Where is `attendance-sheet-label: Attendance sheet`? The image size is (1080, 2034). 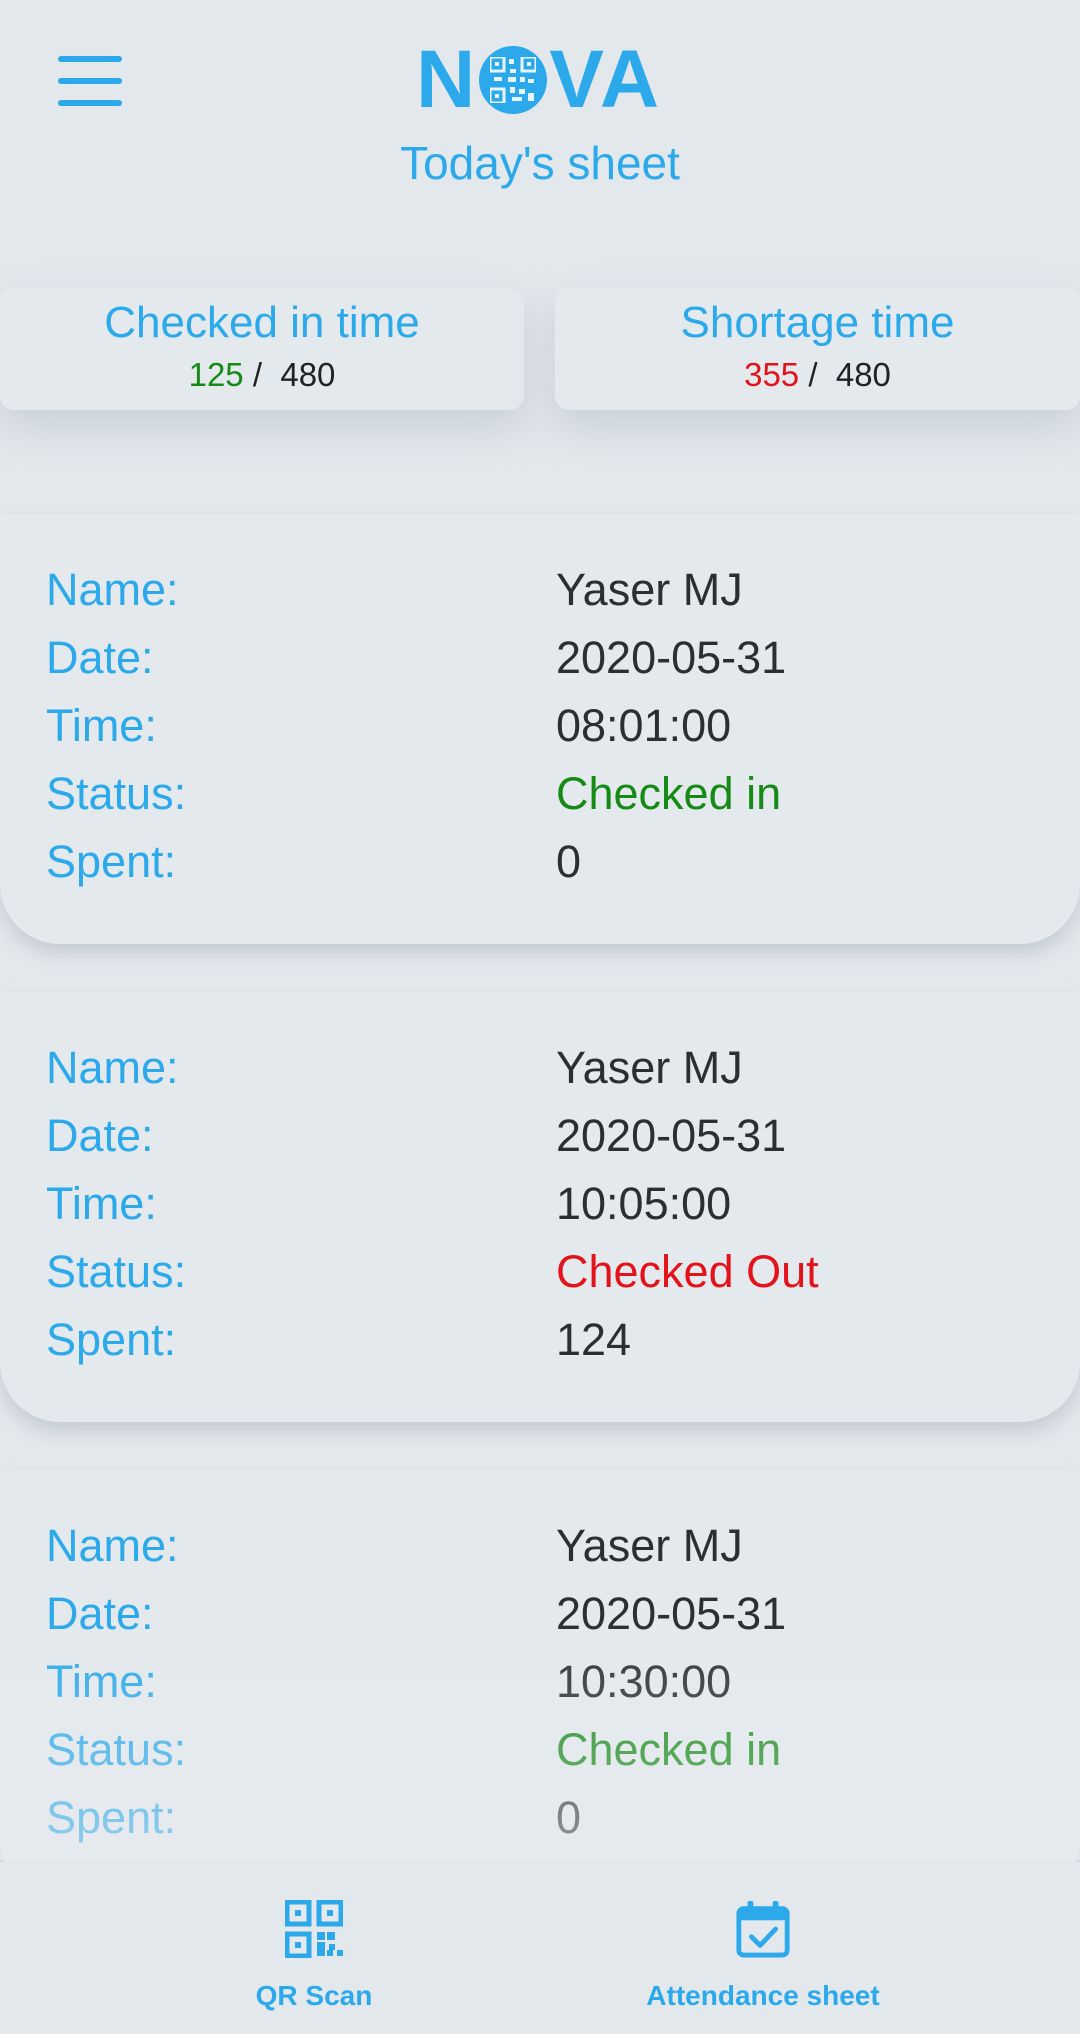
attendance-sheet-label: Attendance sheet is located at coordinates (763, 1995).